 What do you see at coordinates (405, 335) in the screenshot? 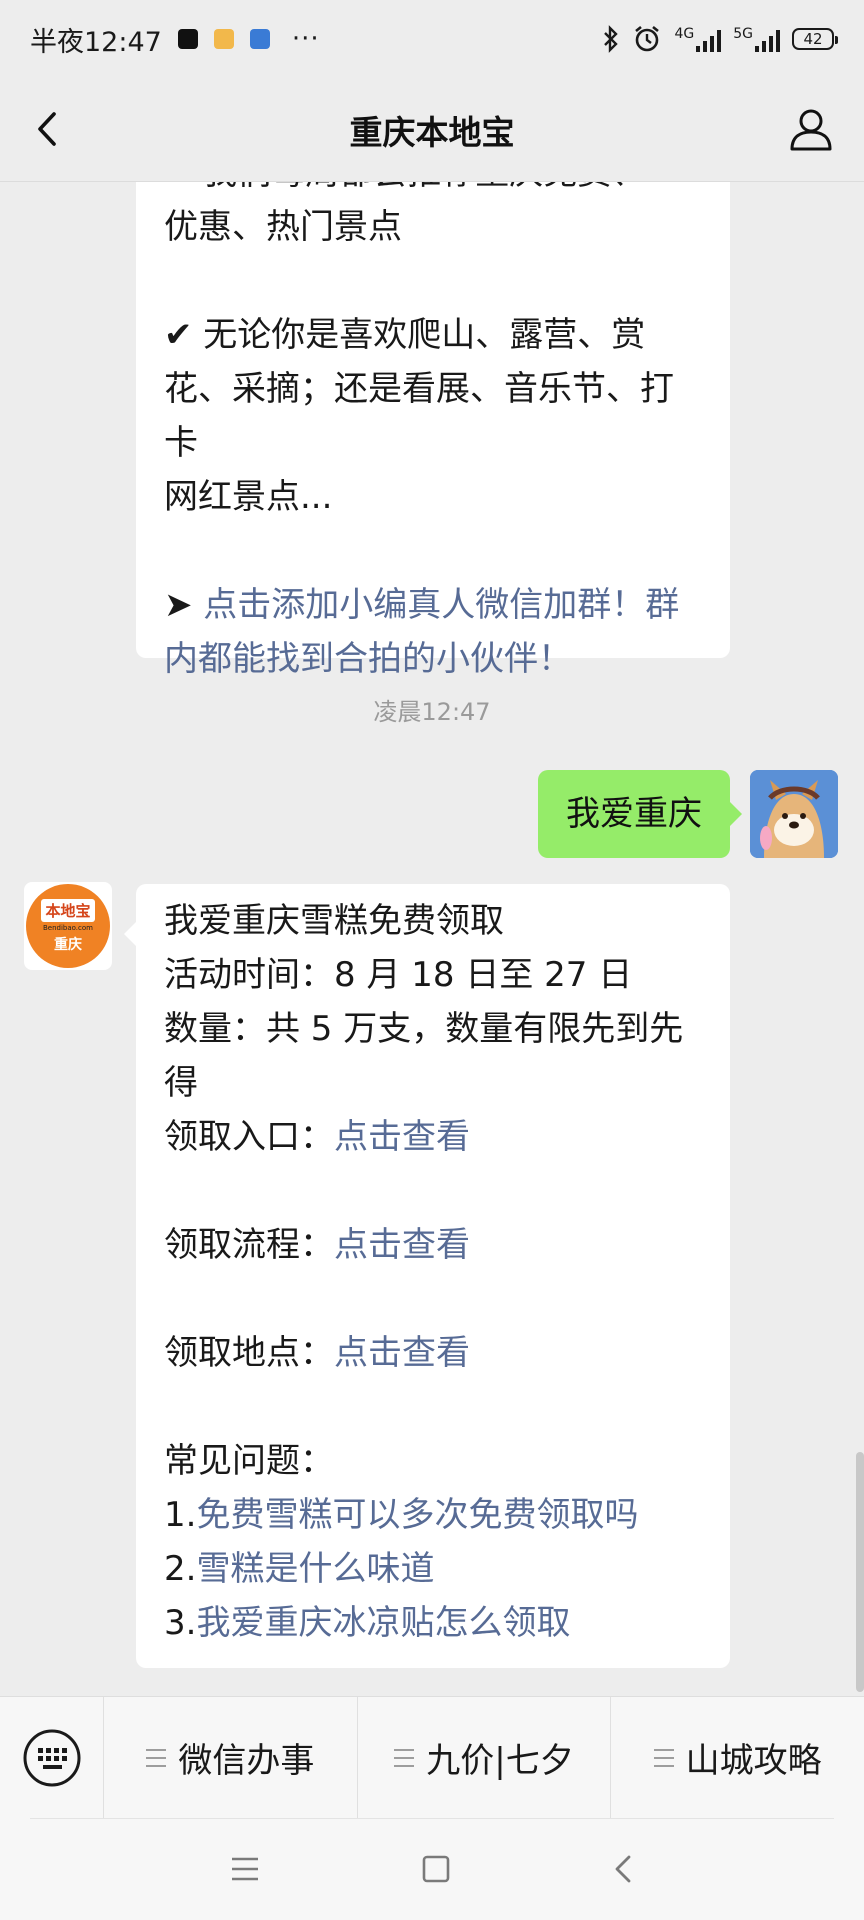
I see `promo-line: ✔ 无论你是喜欢爬山、露营、赏` at bounding box center [405, 335].